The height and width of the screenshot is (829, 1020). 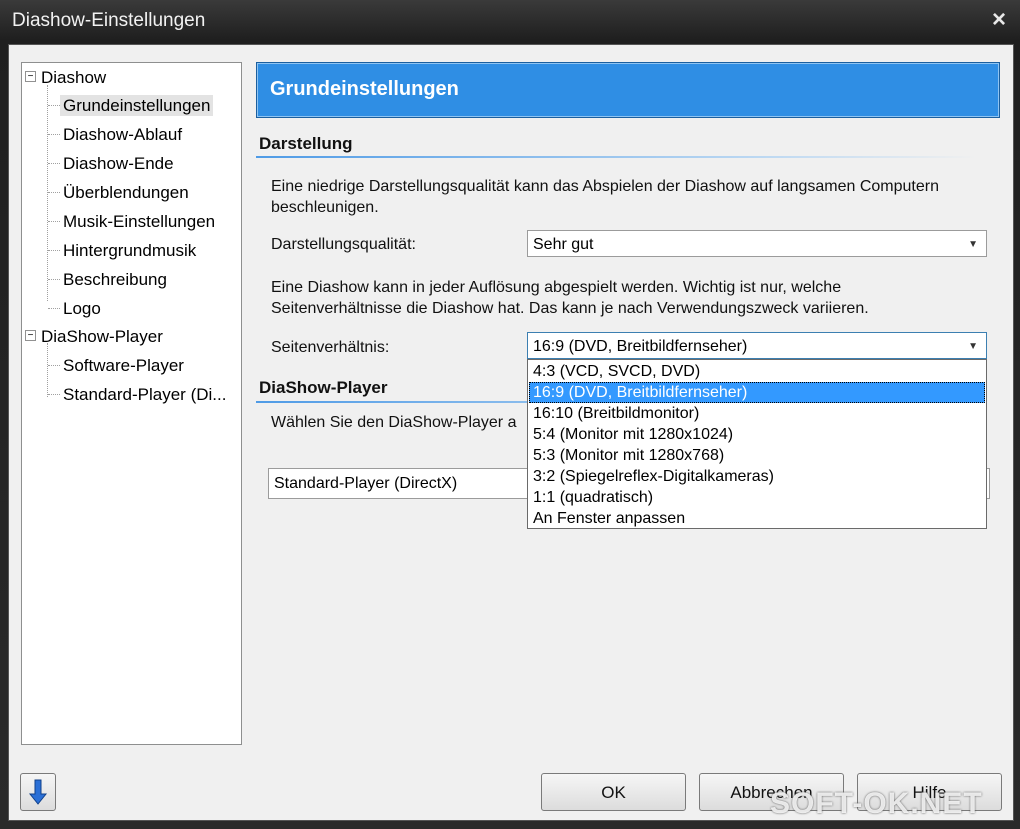 What do you see at coordinates (757, 497) in the screenshot?
I see `ratio-option: 1:1 (quadratisch)` at bounding box center [757, 497].